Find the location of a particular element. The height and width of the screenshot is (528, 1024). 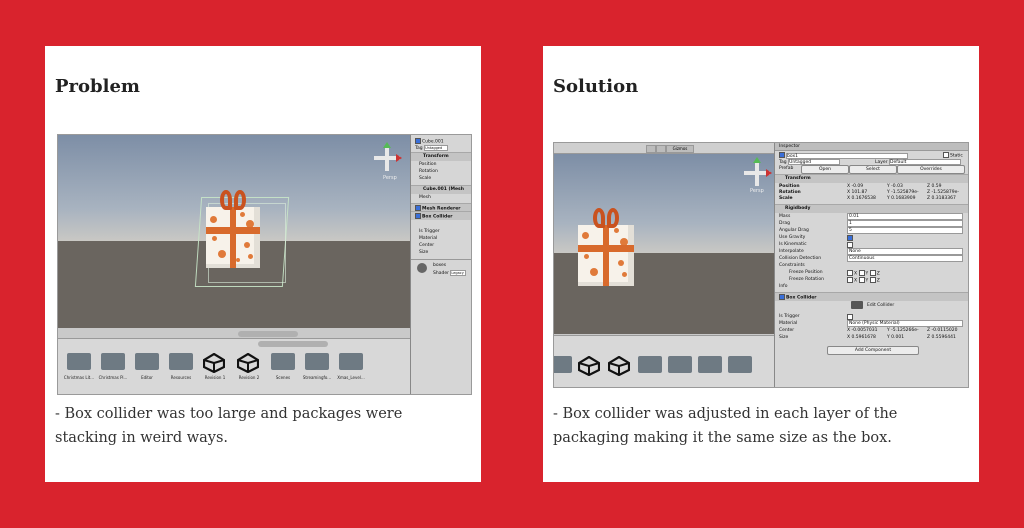

freeze-pos-x is located at coordinates (850, 273).